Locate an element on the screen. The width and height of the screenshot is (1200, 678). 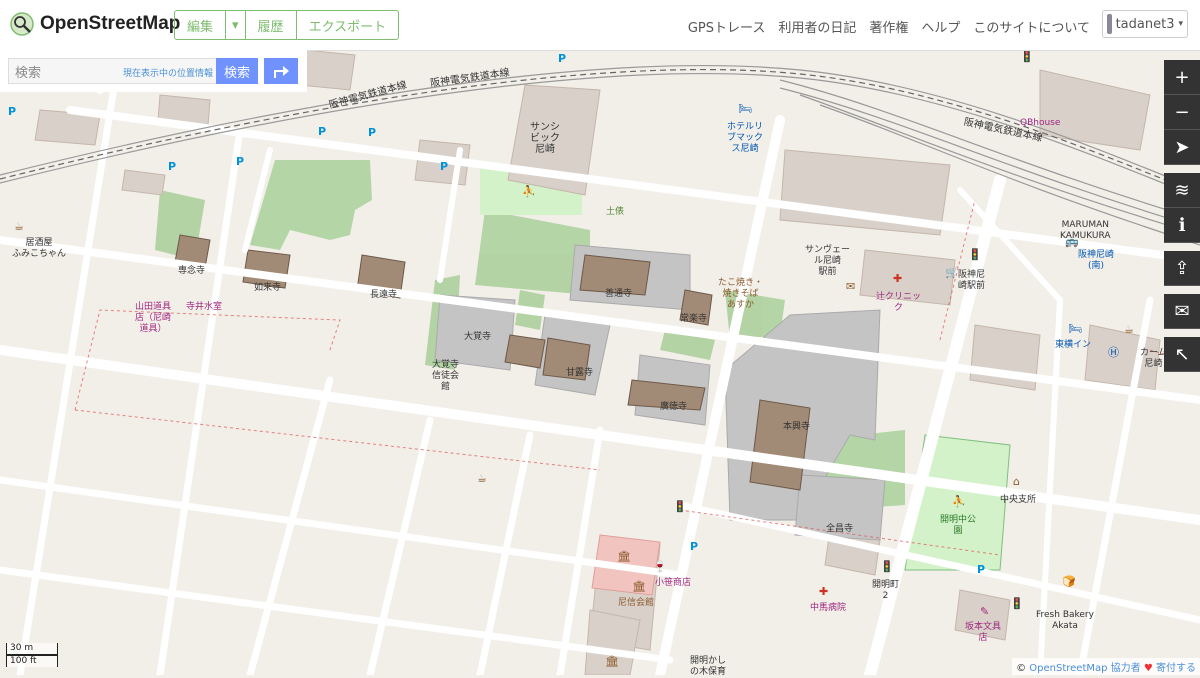
label-karm: カーム 尼崎 is located at coordinates (1153, 359).